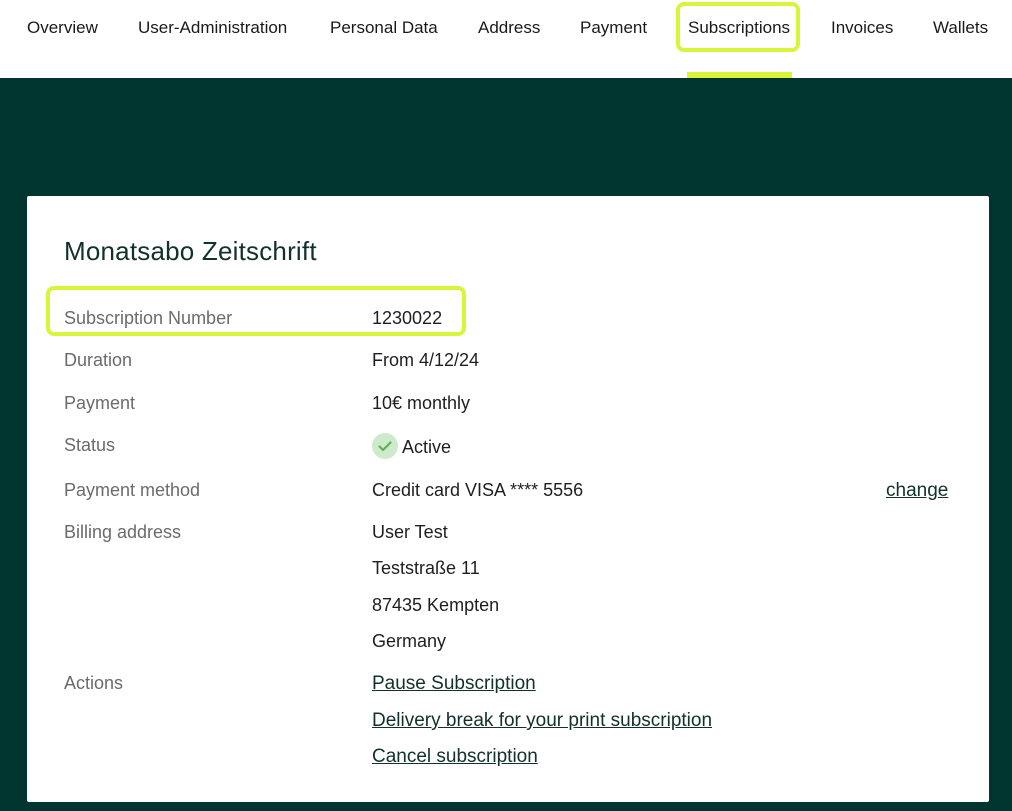 This screenshot has width=1012, height=811. I want to click on billing-address-line: Teststraße 11, so click(426, 568).